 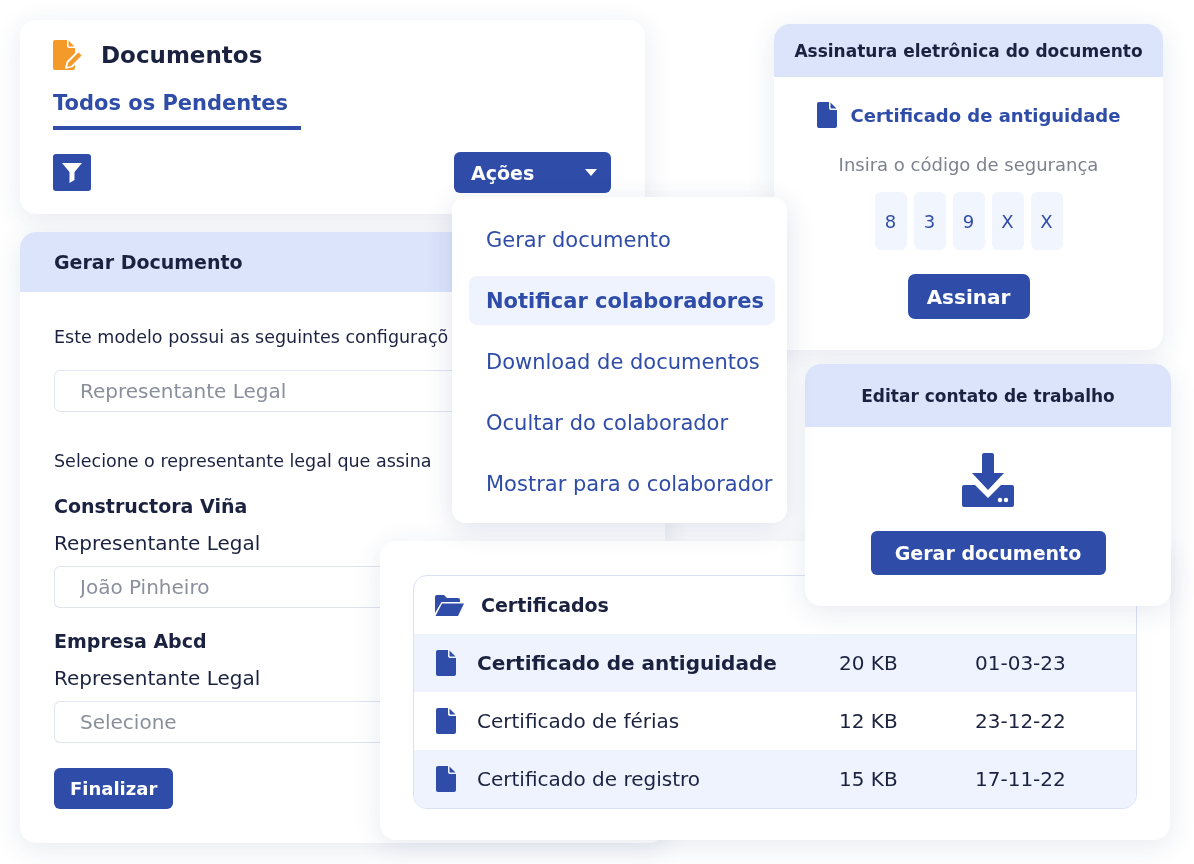 What do you see at coordinates (591, 172) in the screenshot?
I see `caret-down-icon` at bounding box center [591, 172].